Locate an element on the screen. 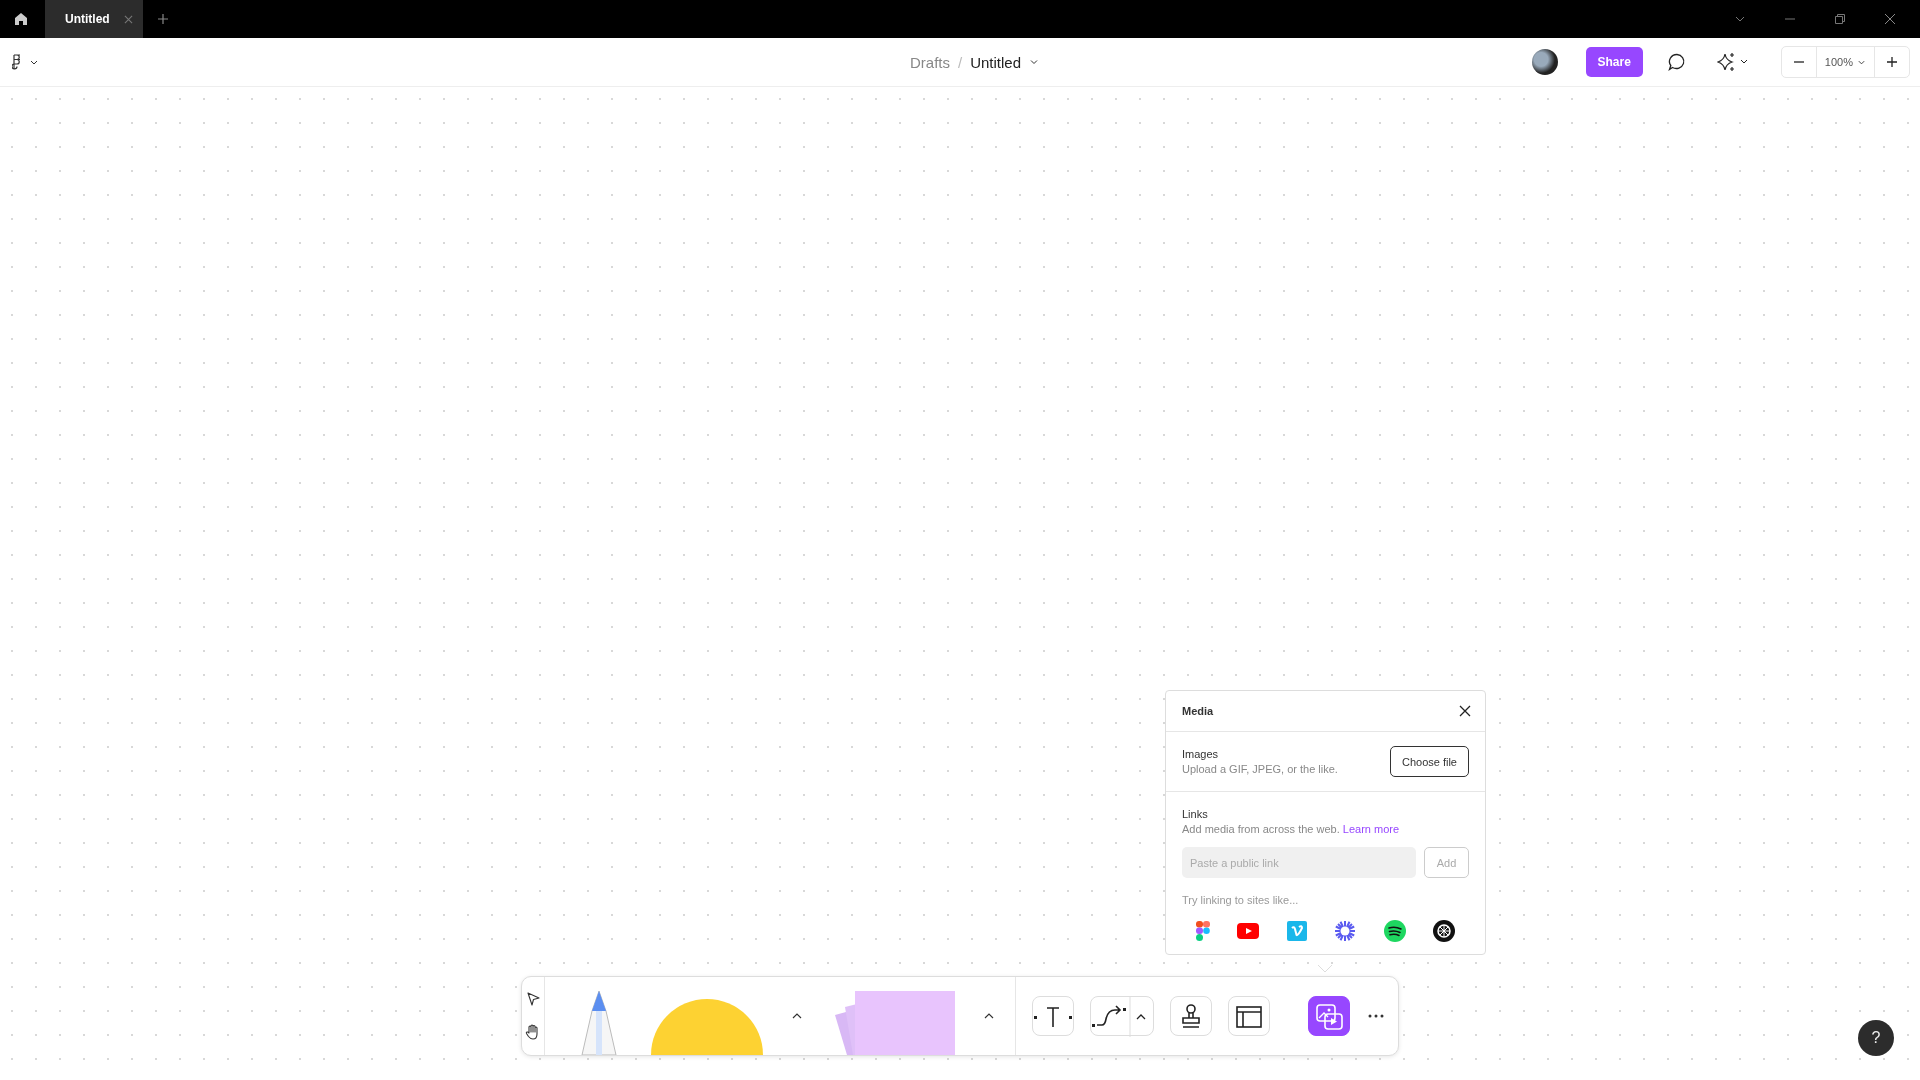  shapes-logo-icon is located at coordinates (1202, 931).